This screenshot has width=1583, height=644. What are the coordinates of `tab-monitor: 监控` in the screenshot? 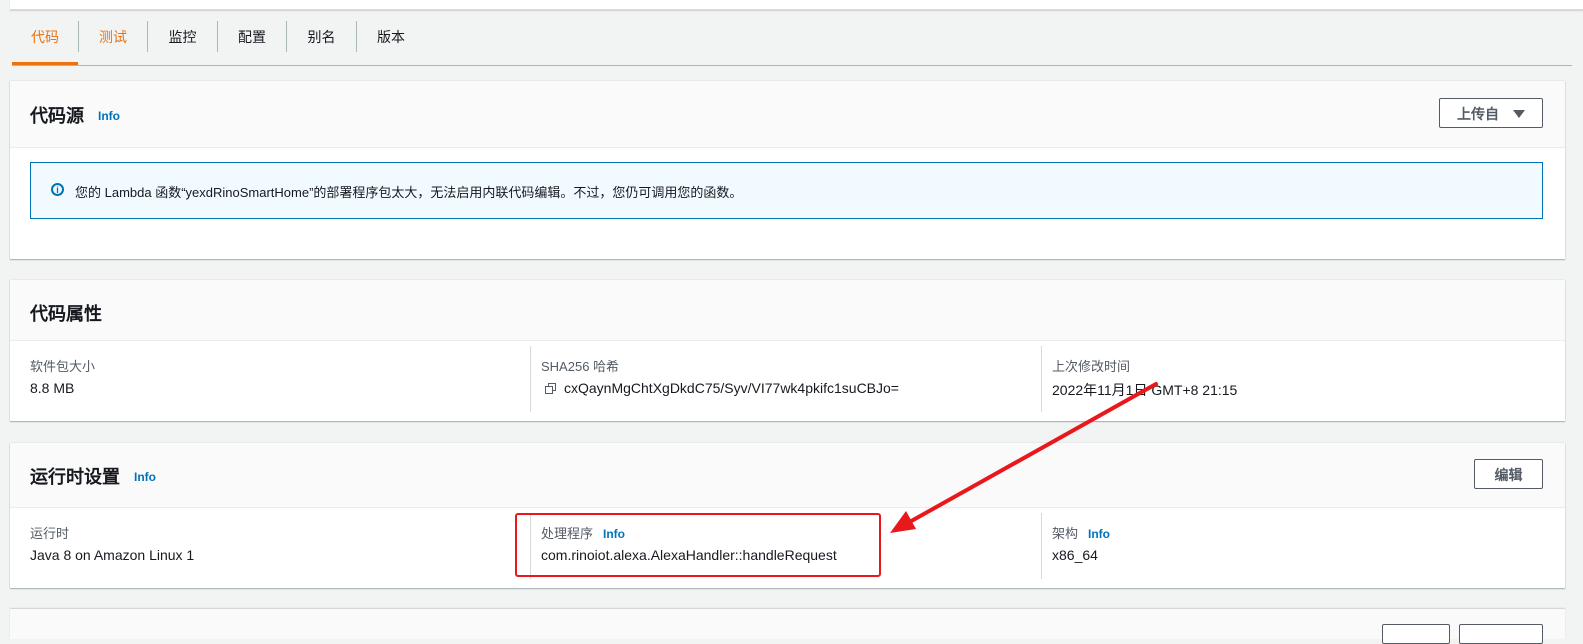 It's located at (182, 38).